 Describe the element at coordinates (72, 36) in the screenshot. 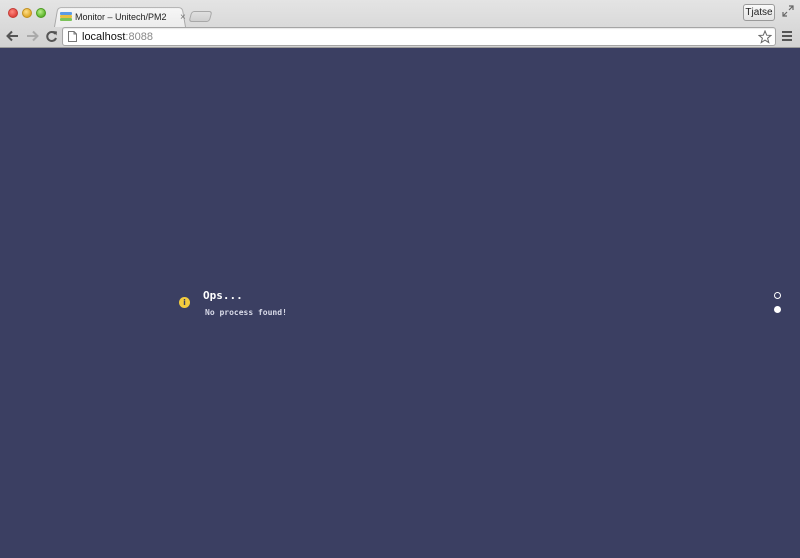

I see `page-icon` at that location.